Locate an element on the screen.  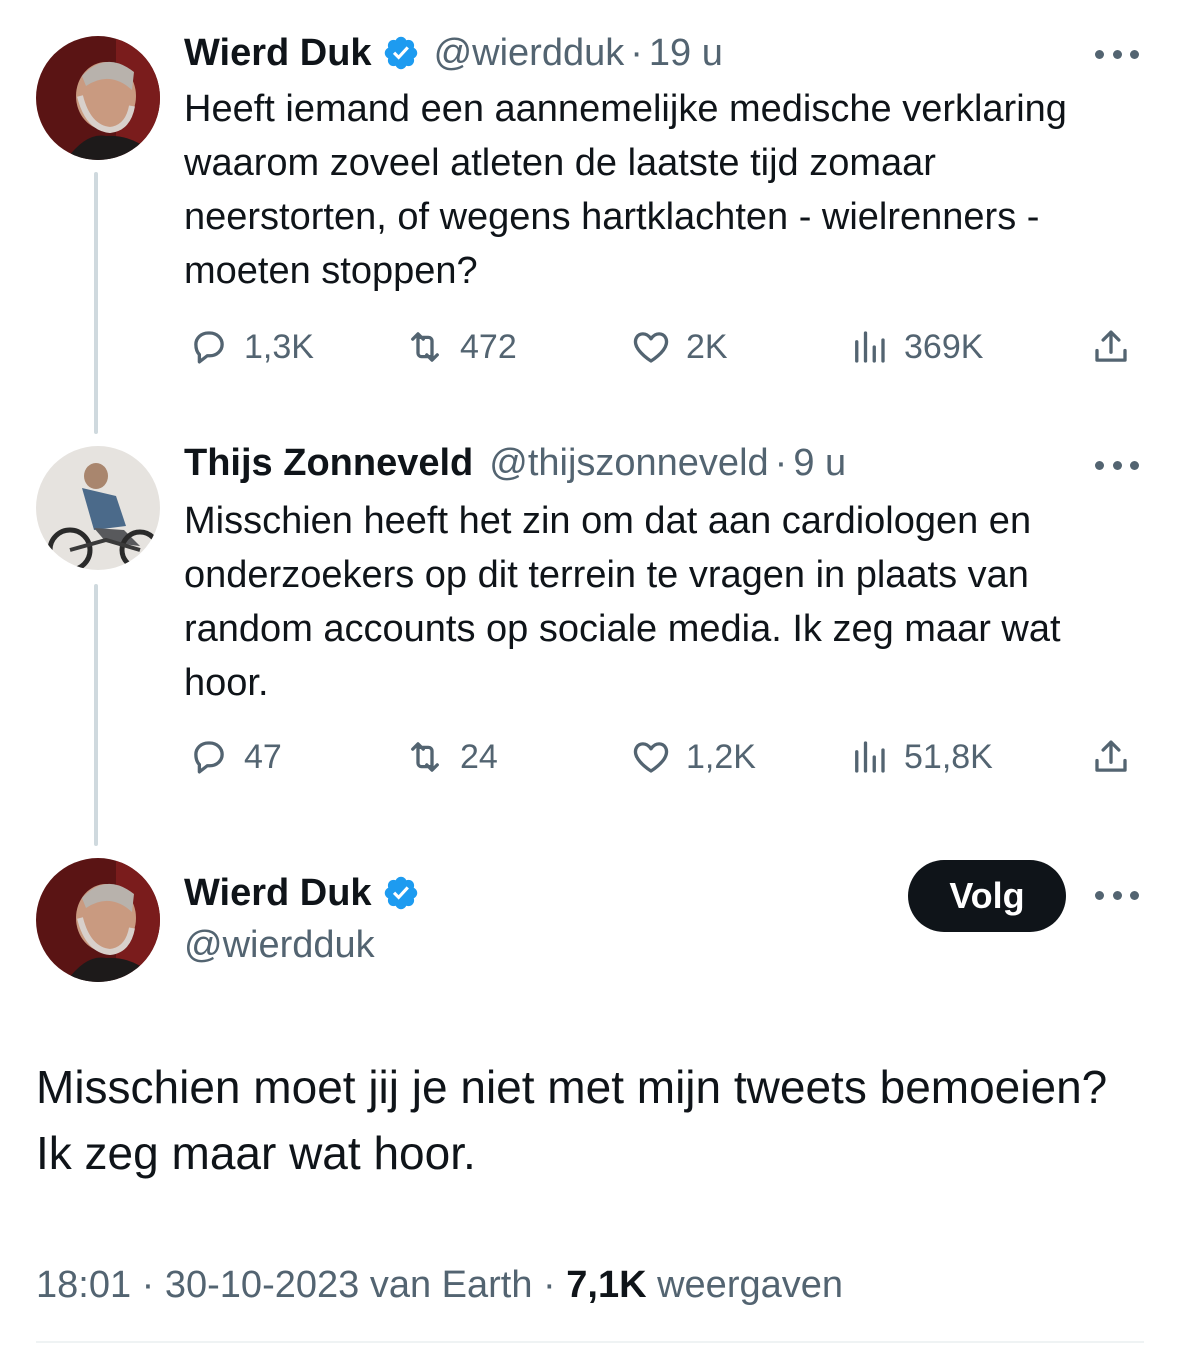
author-name: Thijs Zonneveld is located at coordinates (328, 463).